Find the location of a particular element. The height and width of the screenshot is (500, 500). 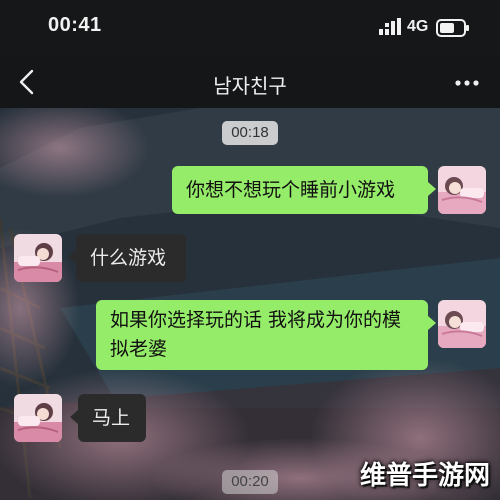

site-watermark: 维普手游网 is located at coordinates (424, 476).